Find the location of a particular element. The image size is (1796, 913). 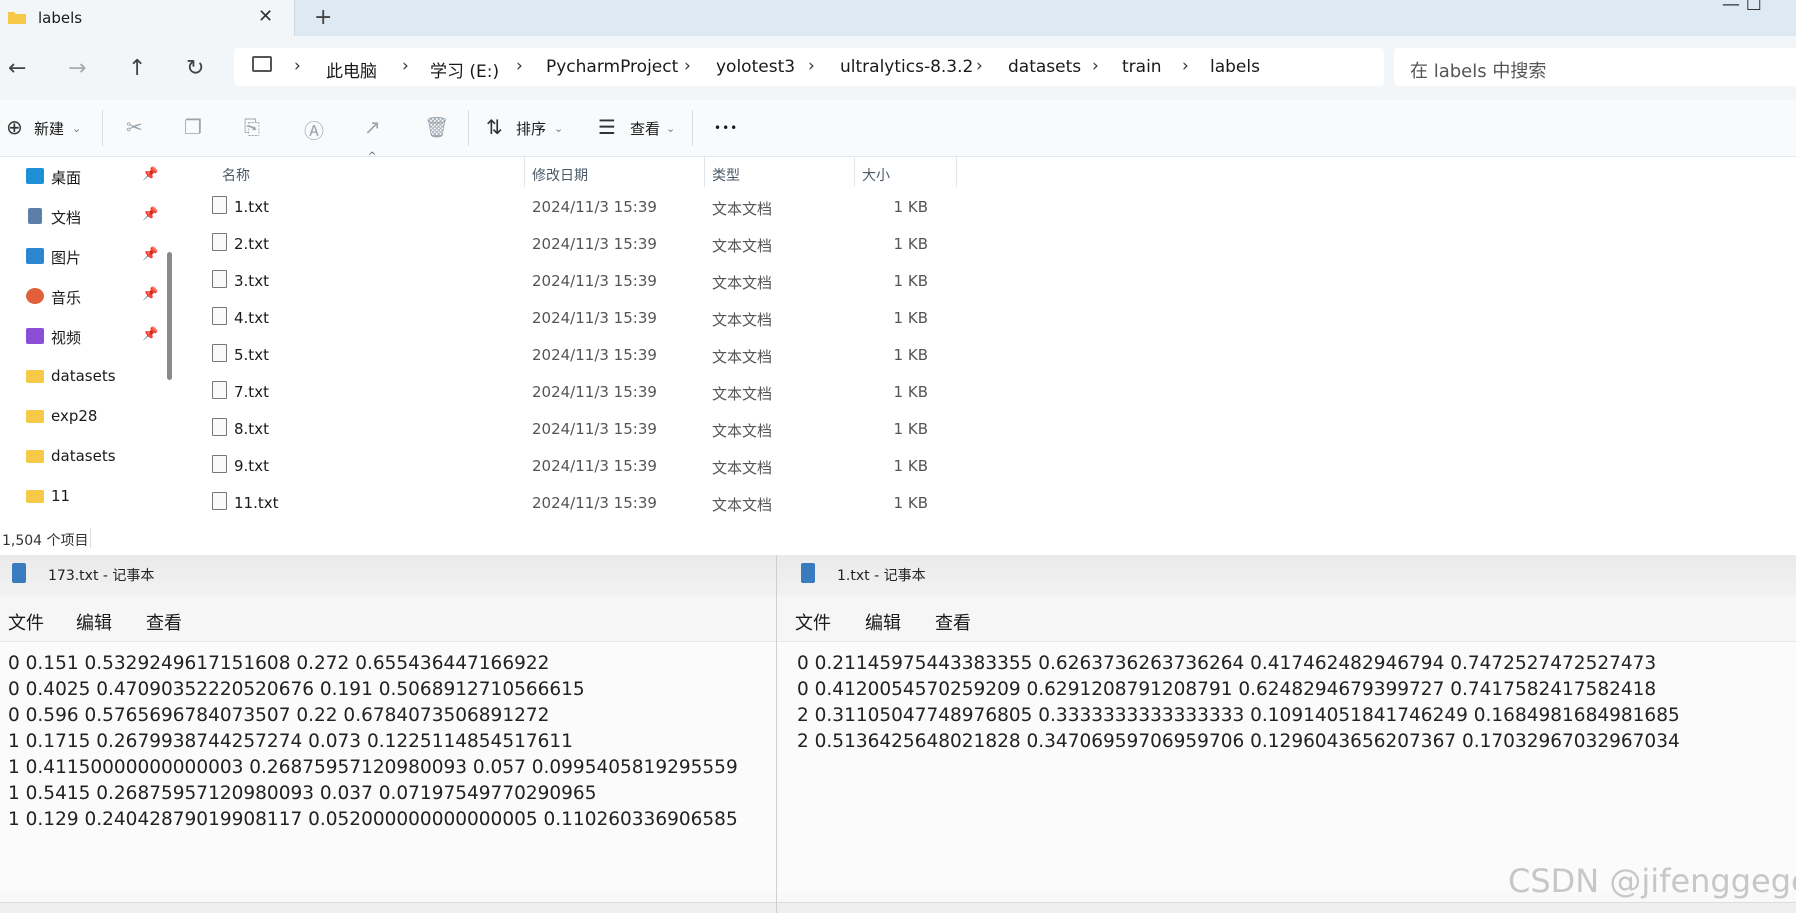

sidebar-item-label: 音乐 is located at coordinates (66, 298).